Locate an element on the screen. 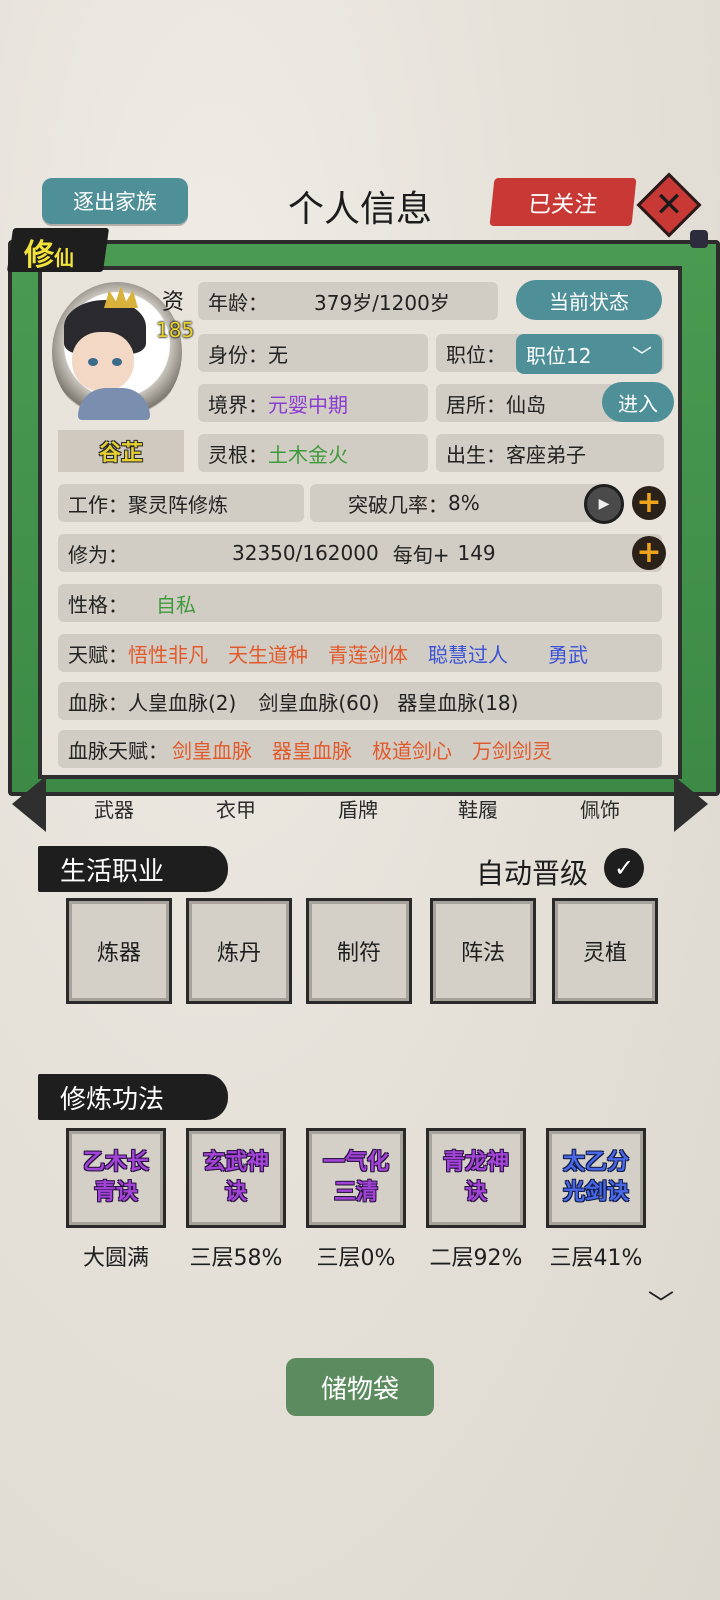 Image resolution: width=720 pixels, height=1600 pixels. auto-upgrade-label: 自动晋级 is located at coordinates (532, 873).